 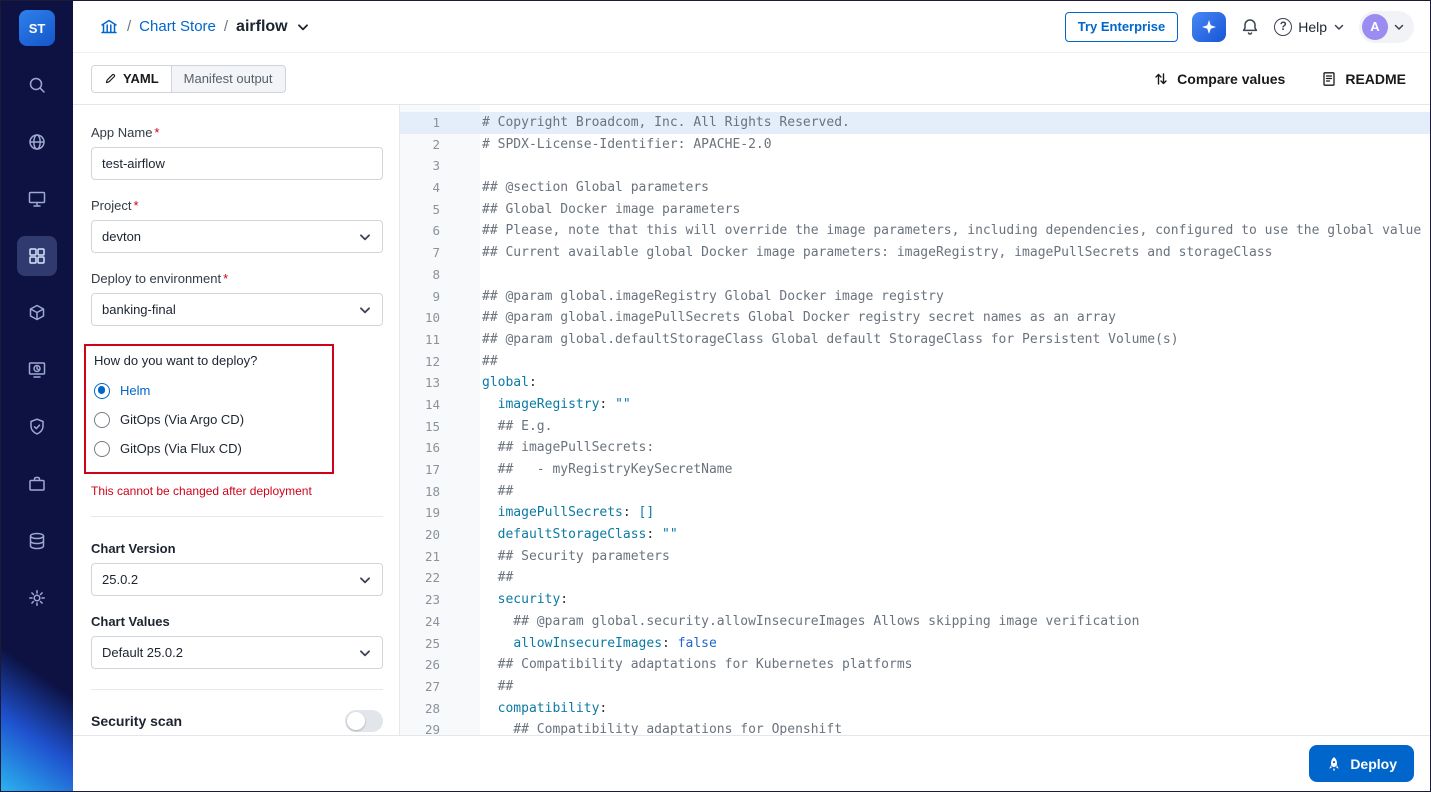 What do you see at coordinates (142, 652) in the screenshot?
I see `chart-values-selected-value: Default 25.0.2` at bounding box center [142, 652].